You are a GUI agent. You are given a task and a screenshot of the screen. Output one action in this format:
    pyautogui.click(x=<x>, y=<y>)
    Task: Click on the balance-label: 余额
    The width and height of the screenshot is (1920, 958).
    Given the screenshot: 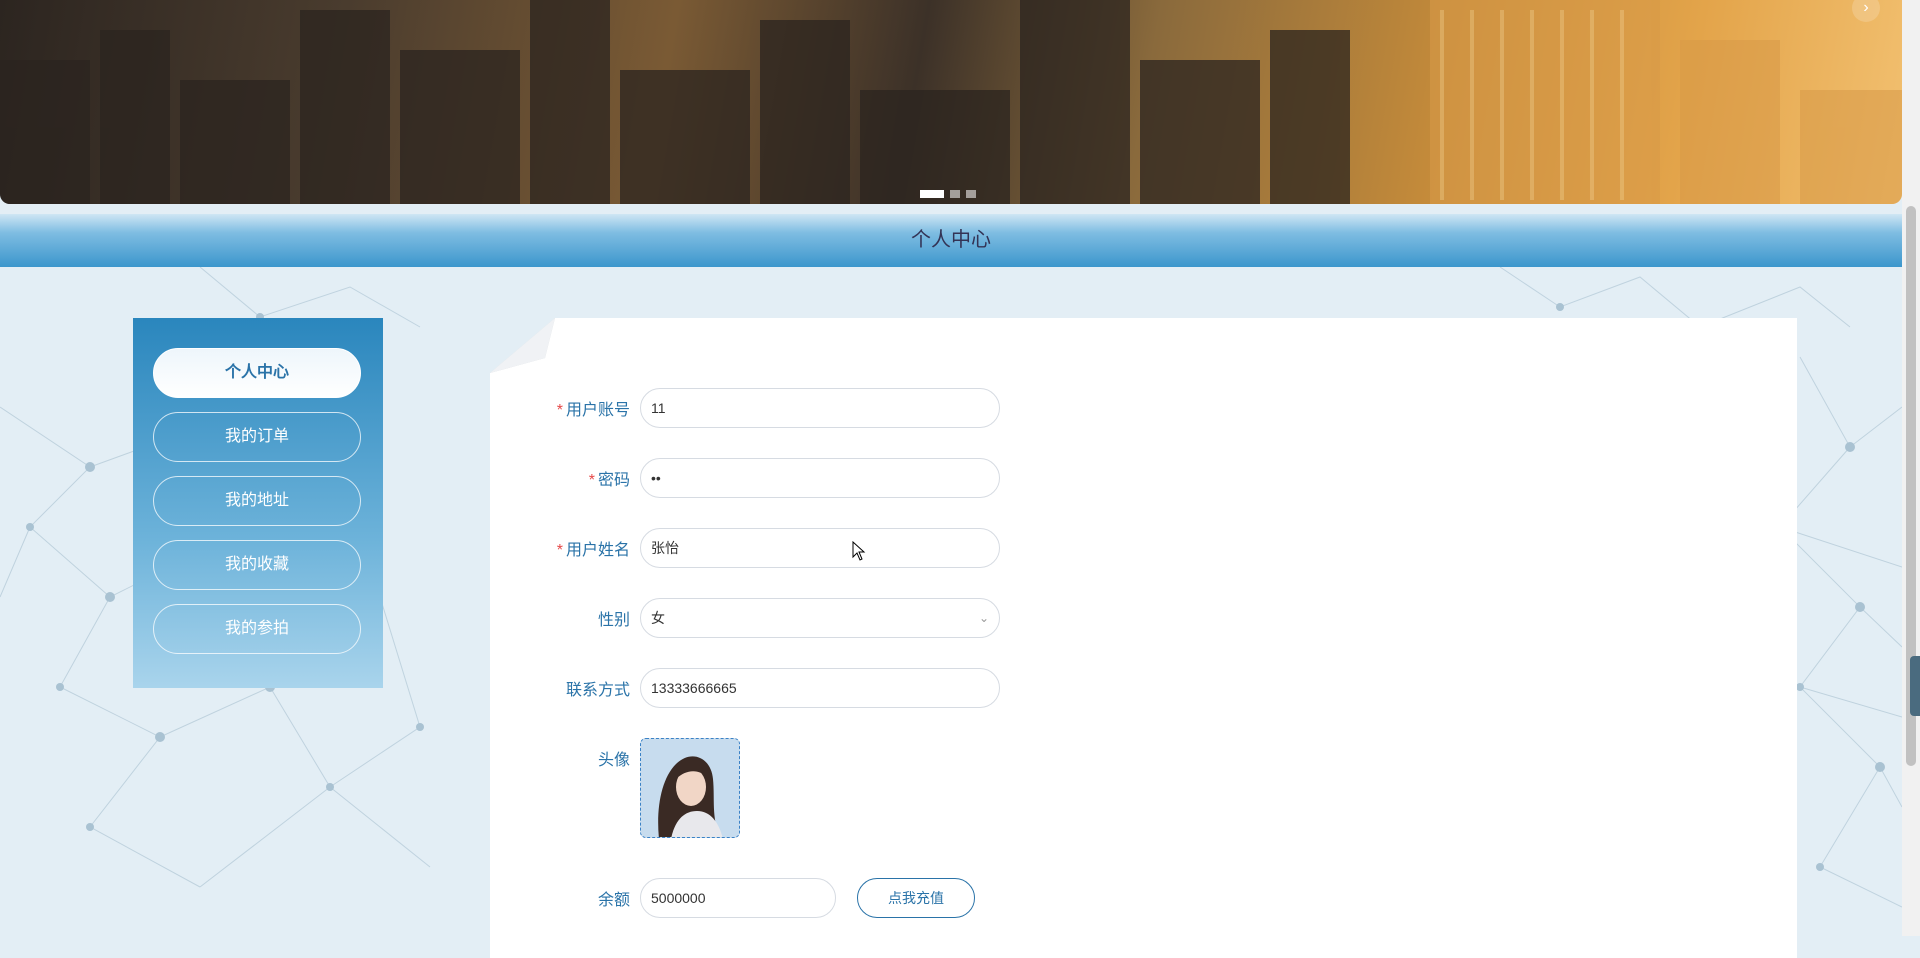 What is the action you would take?
    pyautogui.click(x=613, y=900)
    